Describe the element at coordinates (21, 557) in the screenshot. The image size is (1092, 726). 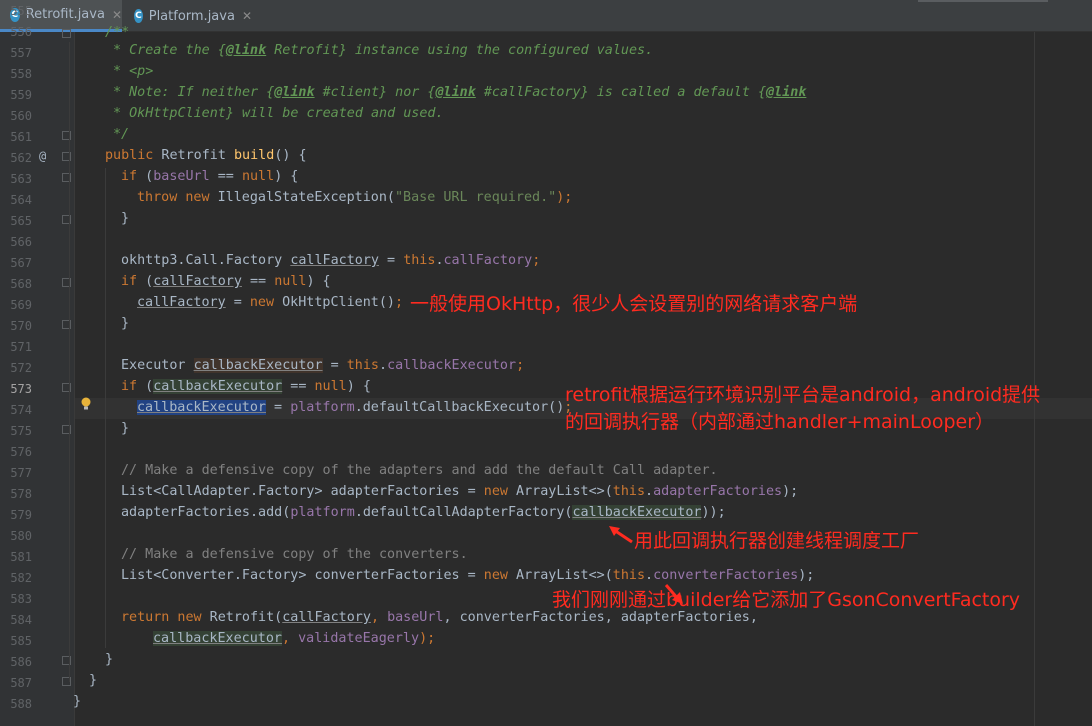
I see `line-number: 581` at that location.